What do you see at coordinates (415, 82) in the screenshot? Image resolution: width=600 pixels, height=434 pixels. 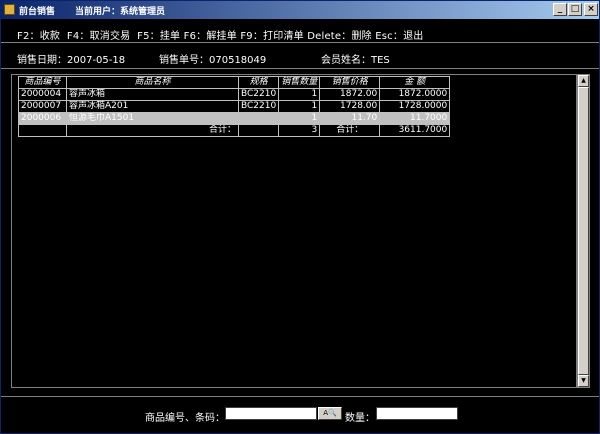 I see `column-header-amount: 金 额` at bounding box center [415, 82].